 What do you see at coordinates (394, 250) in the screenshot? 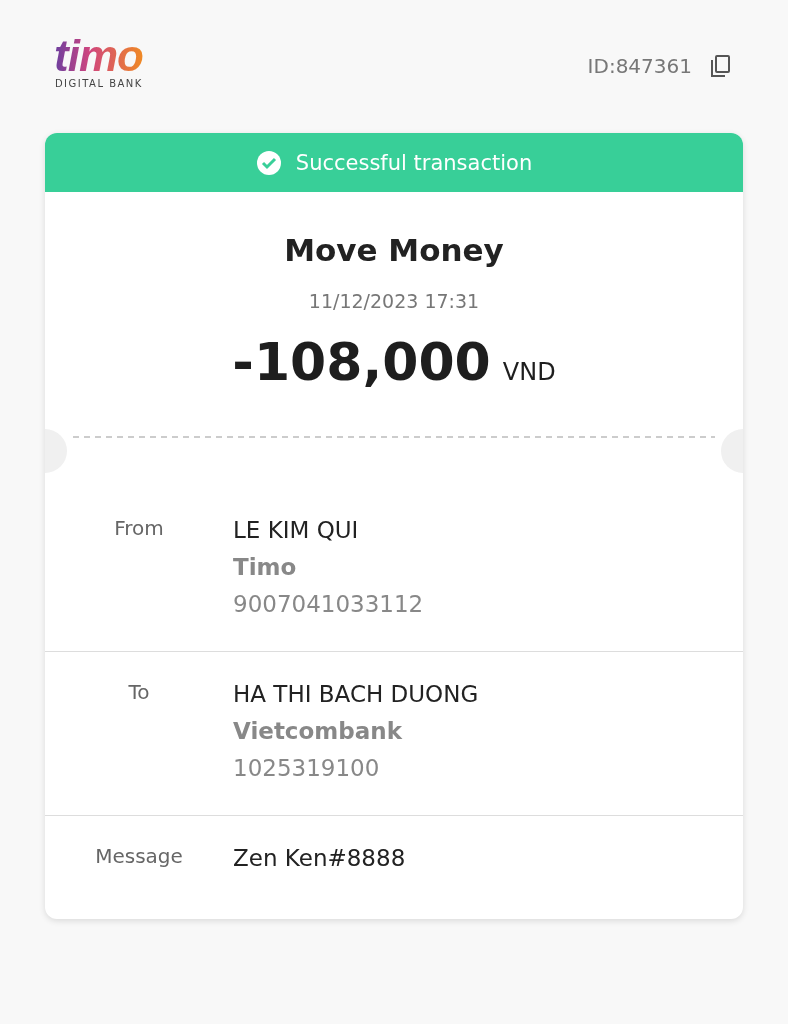
I see `transaction-title: Move Money` at bounding box center [394, 250].